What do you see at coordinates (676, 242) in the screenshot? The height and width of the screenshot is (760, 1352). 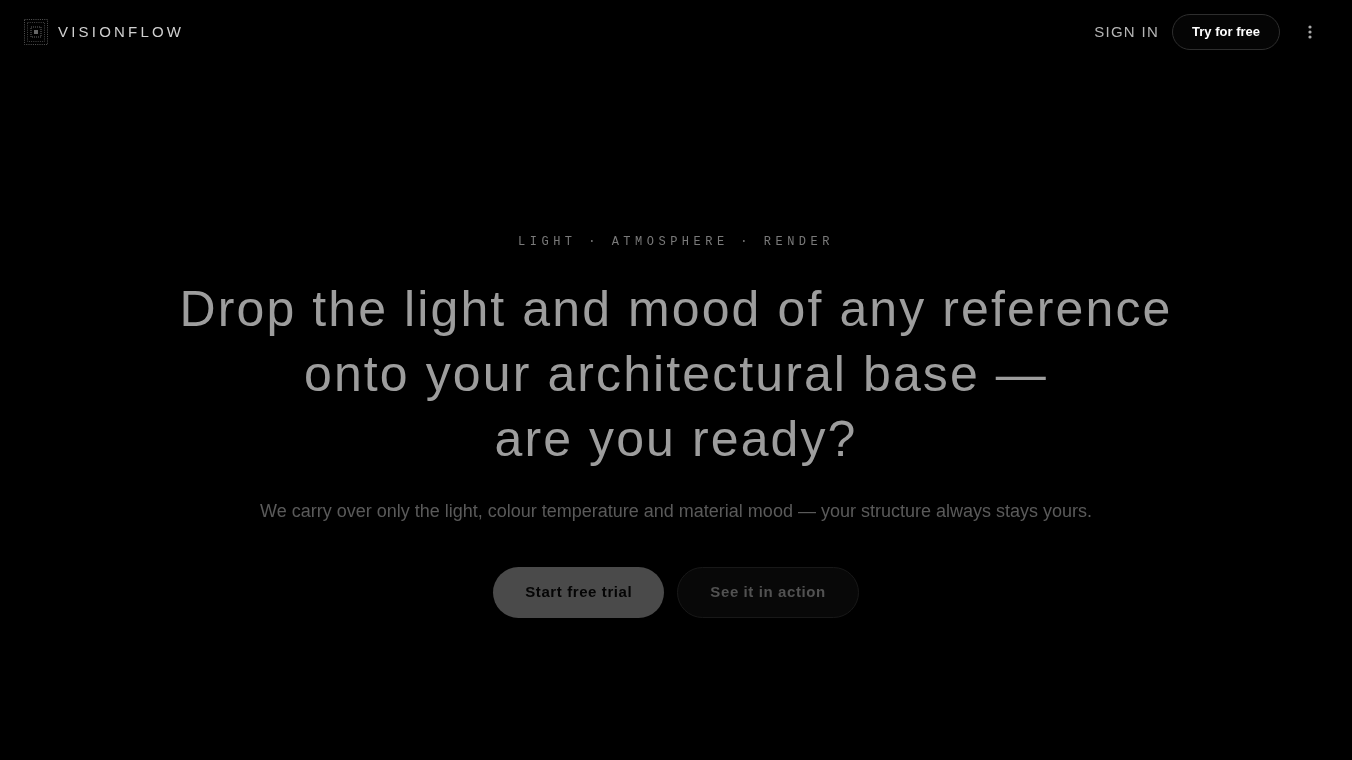 I see `eyebrow-tagline: LIGHT · ATMOSPHERE · RENDER` at bounding box center [676, 242].